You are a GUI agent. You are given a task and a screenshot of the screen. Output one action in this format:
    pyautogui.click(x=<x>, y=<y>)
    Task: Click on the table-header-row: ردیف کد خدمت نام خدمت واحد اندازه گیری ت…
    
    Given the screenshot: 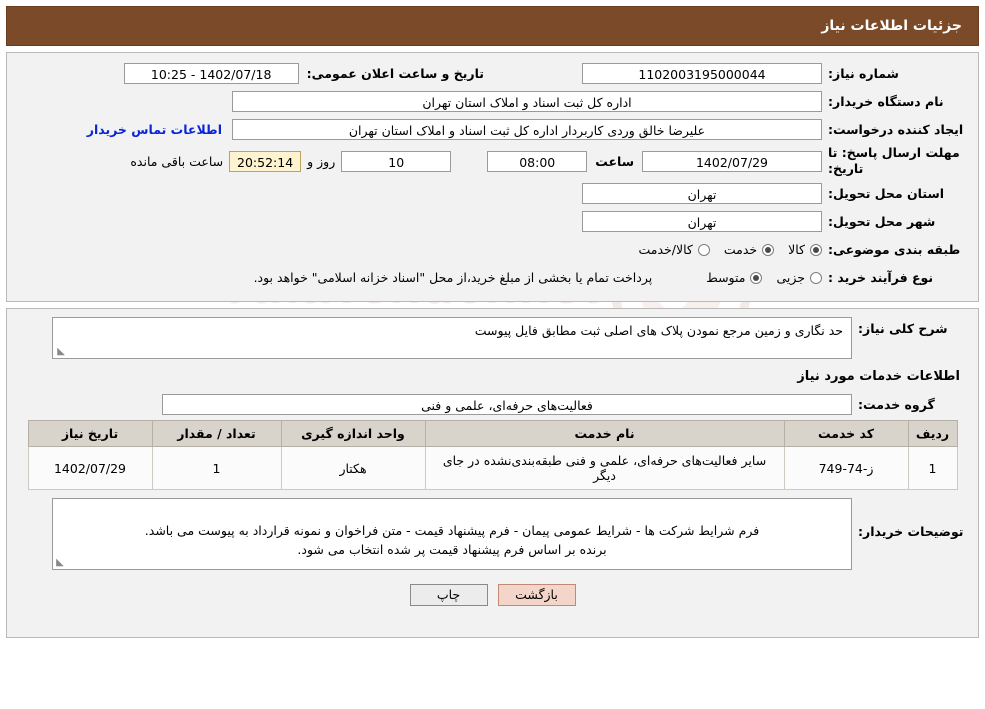 What is the action you would take?
    pyautogui.click(x=492, y=433)
    